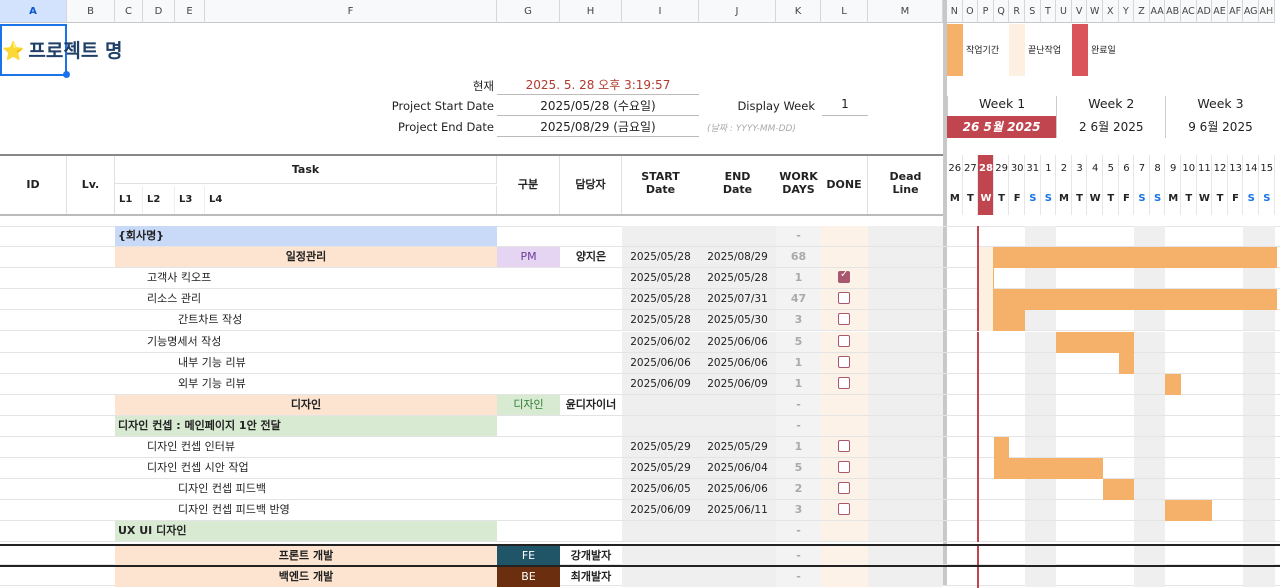  Describe the element at coordinates (1111, 11) in the screenshot. I see `column-header-x: X` at that location.